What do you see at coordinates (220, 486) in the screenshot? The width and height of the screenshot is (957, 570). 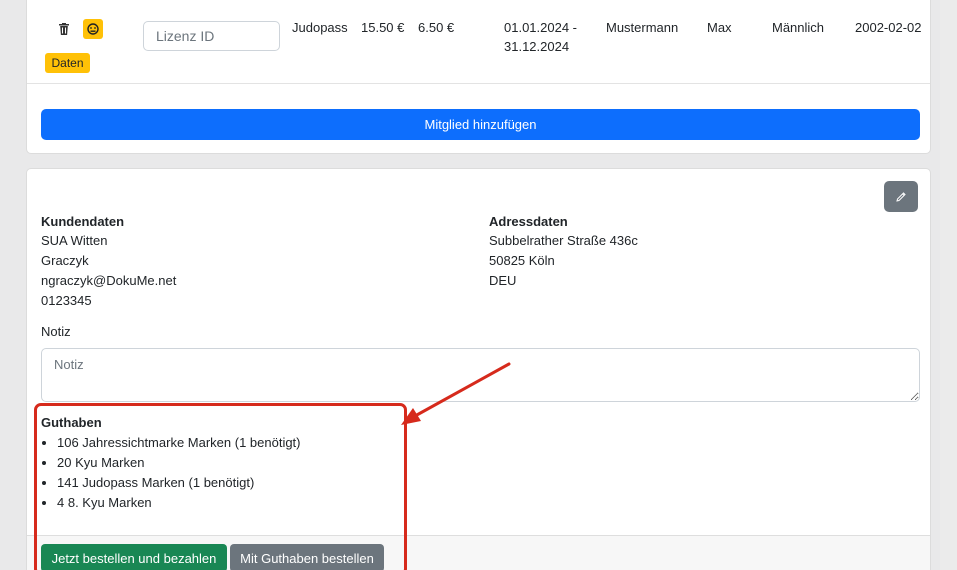 I see `annotation-highlight-box` at bounding box center [220, 486].